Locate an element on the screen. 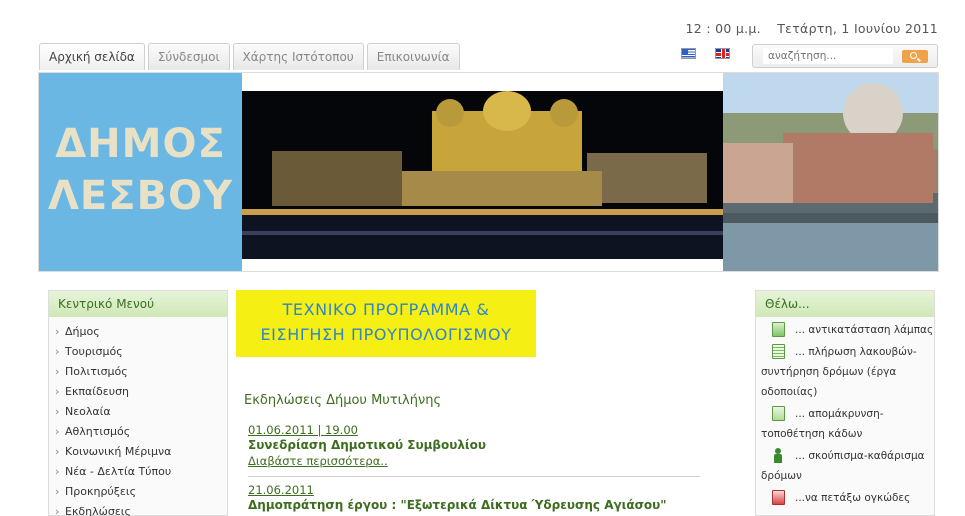  menu-item-events: Εκδηλώσεις is located at coordinates (138, 509).